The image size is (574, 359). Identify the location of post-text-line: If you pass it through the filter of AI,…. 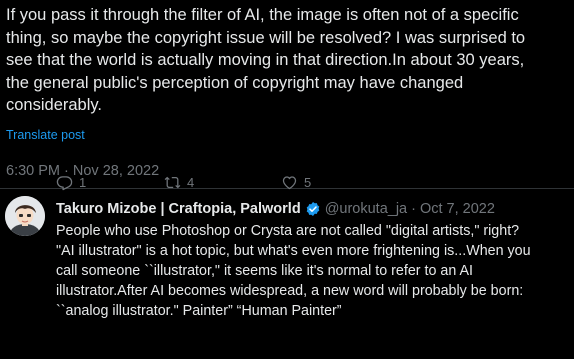
(262, 15).